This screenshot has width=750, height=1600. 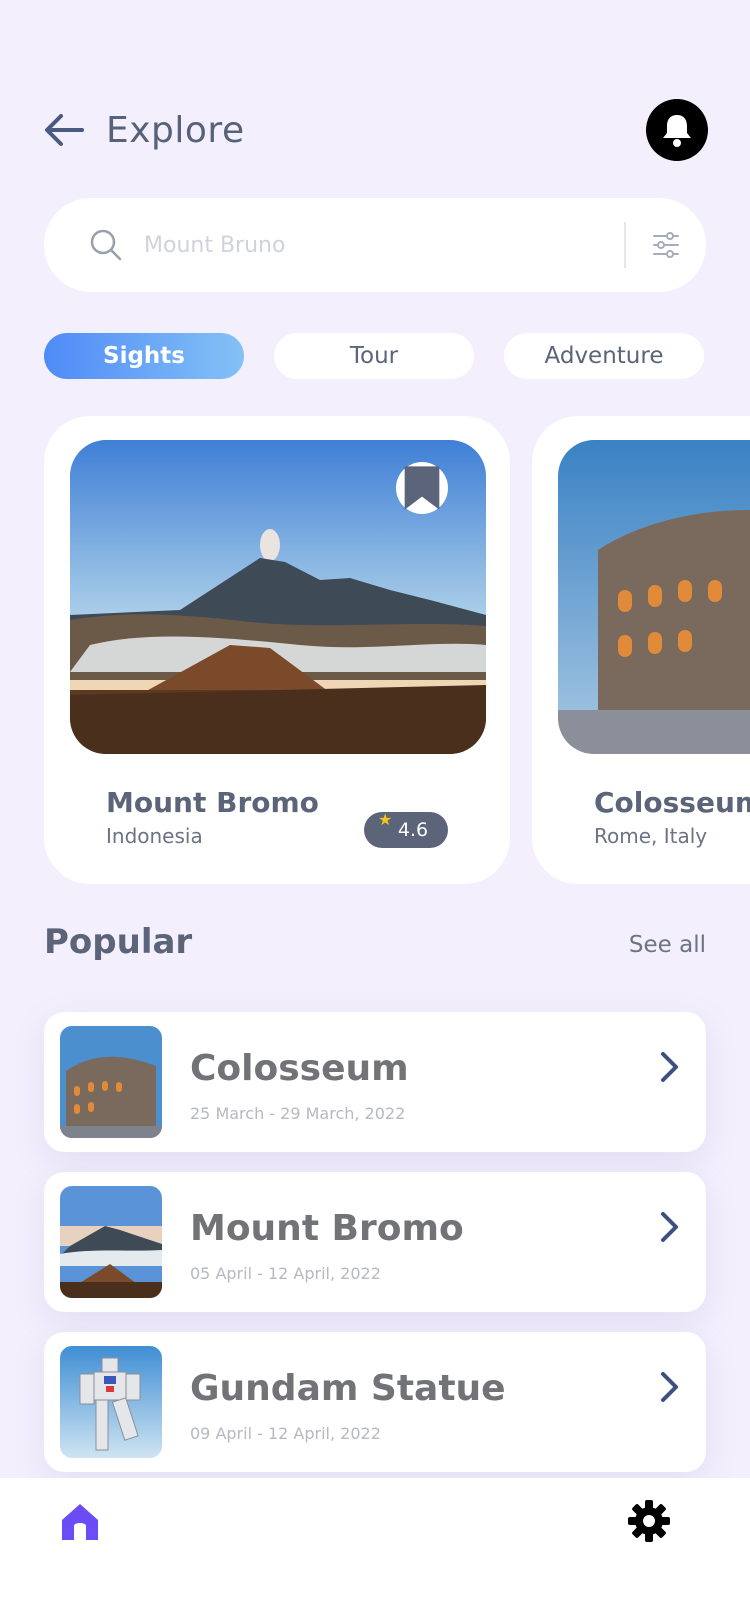 I want to click on bottom-navigation, so click(x=375, y=1539).